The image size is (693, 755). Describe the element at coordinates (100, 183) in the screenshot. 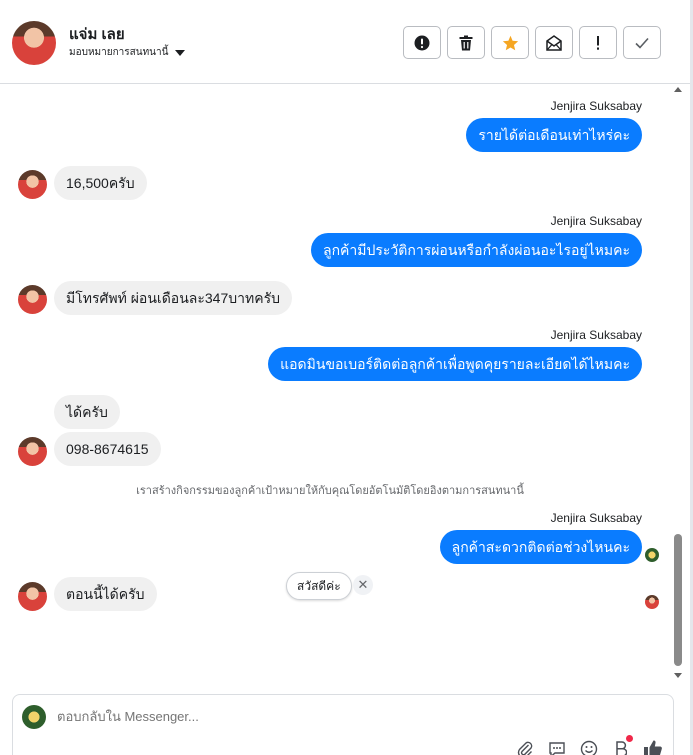

I see `incoming-message: 16,500ครับ` at that location.